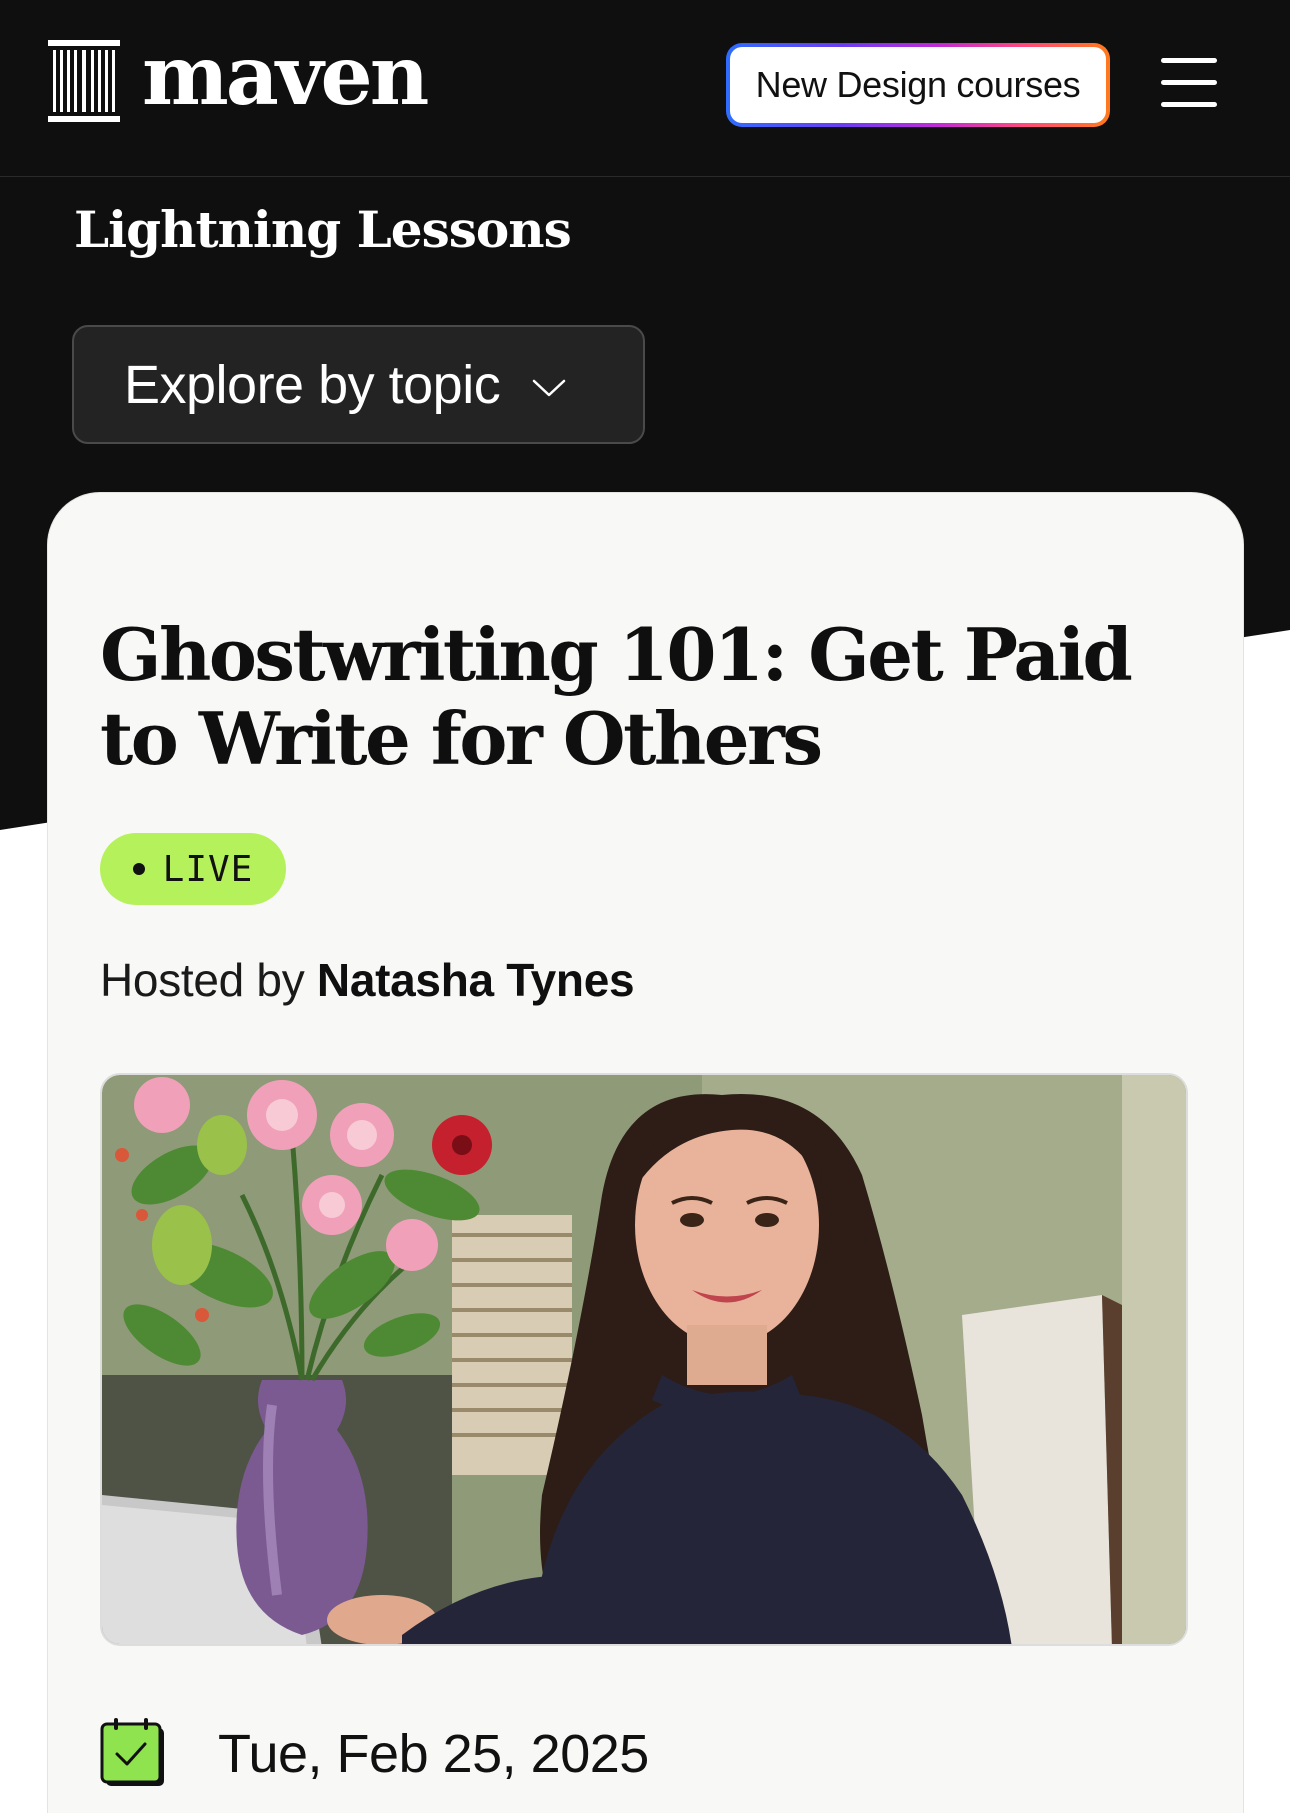  Describe the element at coordinates (285, 76) in the screenshot. I see `logo-wordmark: maven` at that location.